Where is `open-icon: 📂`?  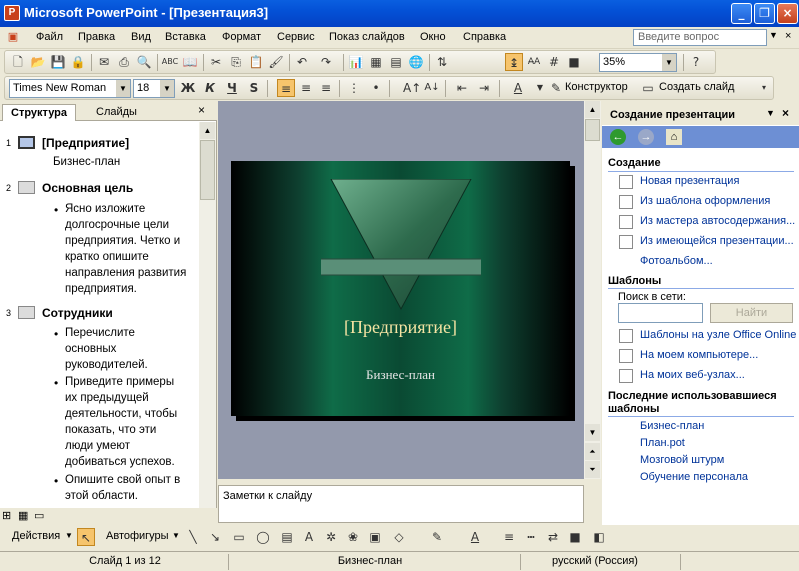
open-icon: 📂 is located at coordinates (38, 62).